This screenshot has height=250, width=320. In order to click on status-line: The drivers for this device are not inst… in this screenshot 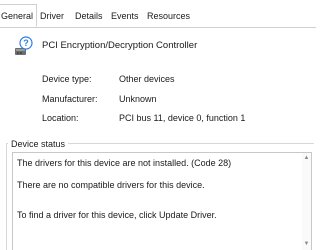, I will do `click(124, 163)`.